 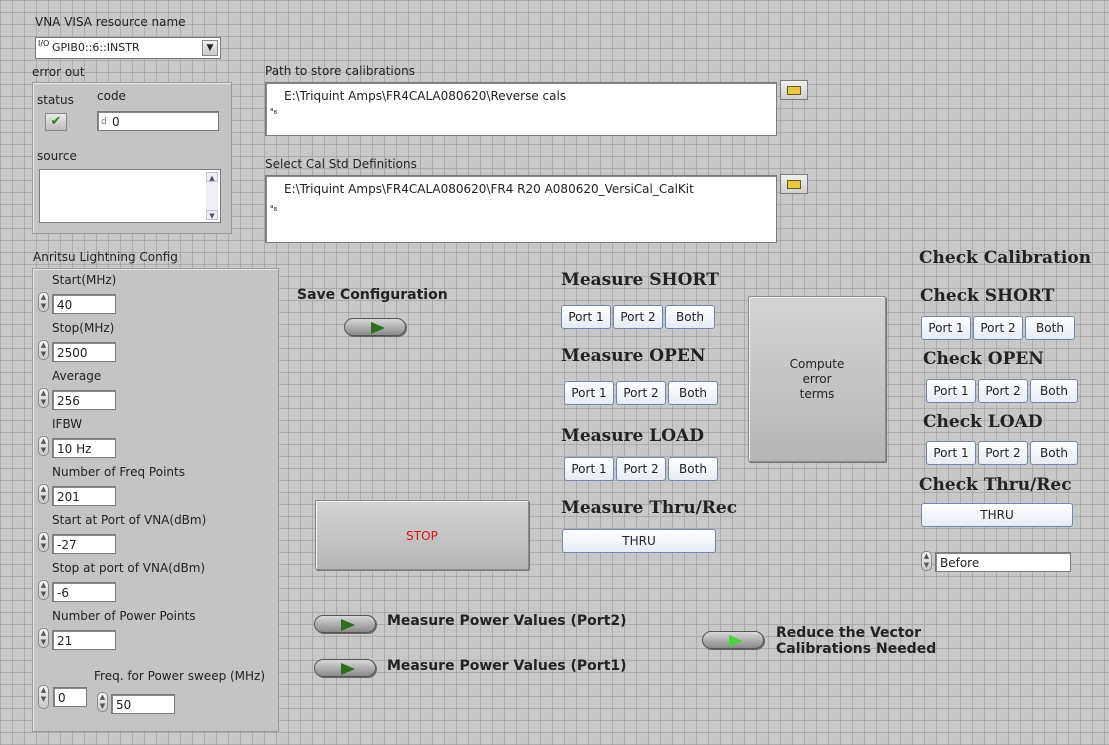 I want to click on check-thru-button: THRU, so click(x=997, y=515).